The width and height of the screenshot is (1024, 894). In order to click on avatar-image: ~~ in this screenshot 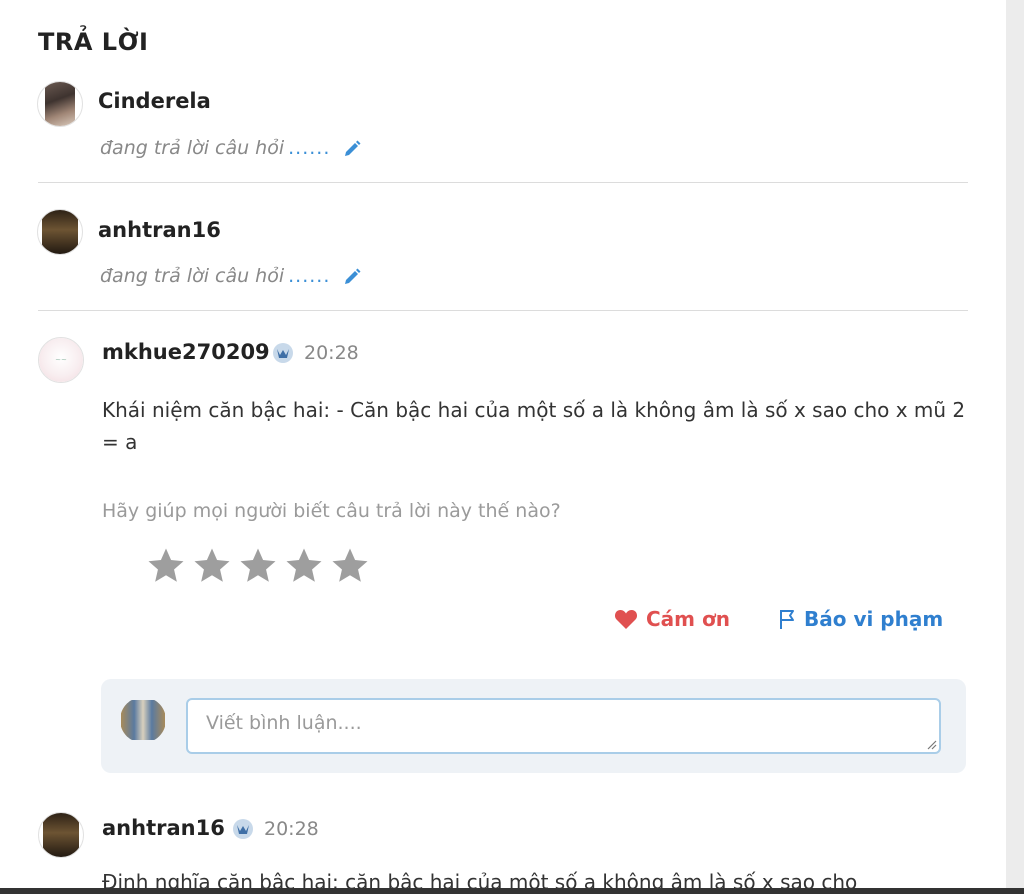, I will do `click(61, 360)`.